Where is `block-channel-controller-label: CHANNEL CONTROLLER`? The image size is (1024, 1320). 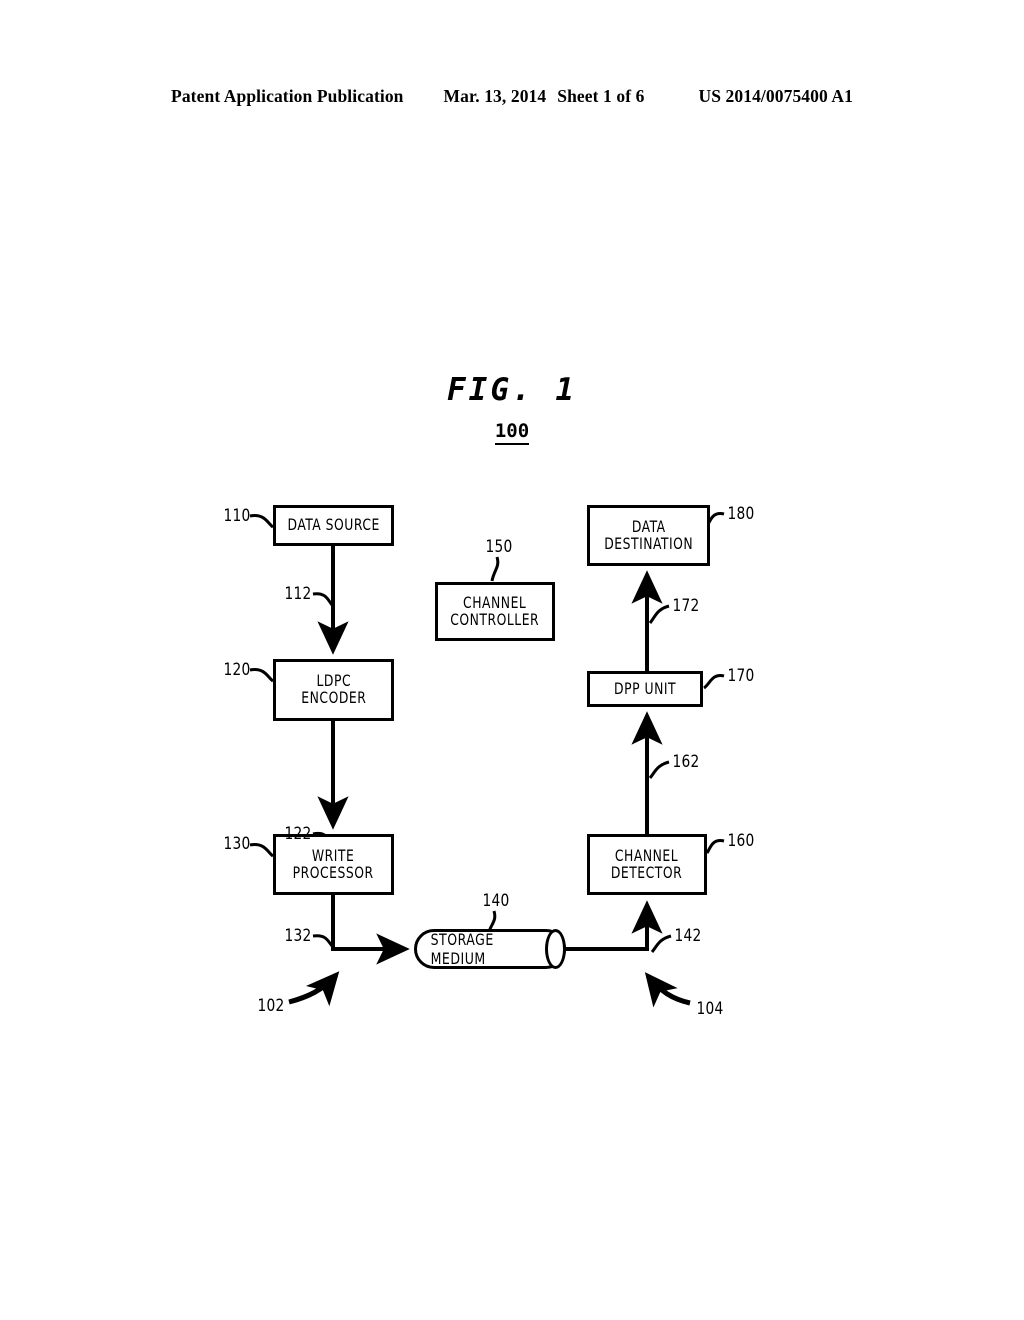
block-channel-controller-label: CHANNEL CONTROLLER is located at coordinates (495, 610).